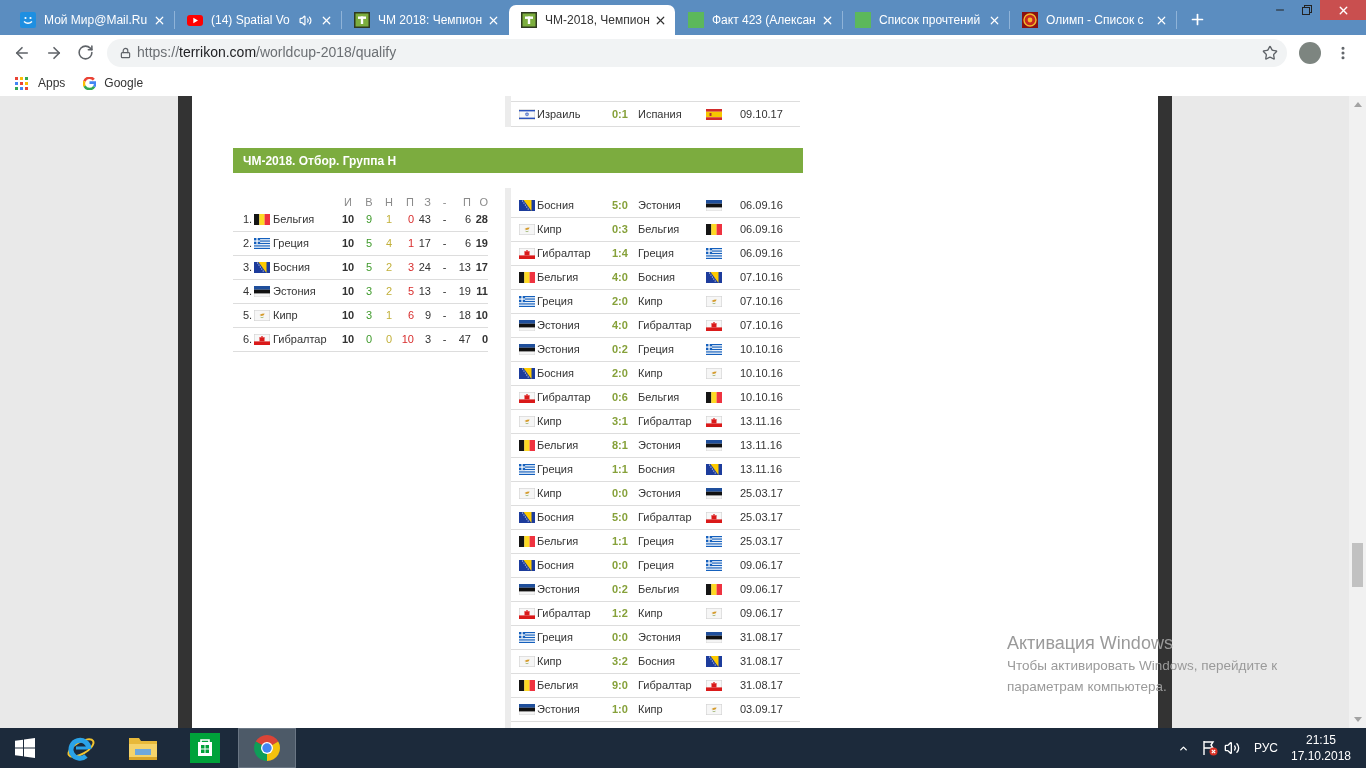 The height and width of the screenshot is (768, 1366). What do you see at coordinates (464, 268) in the screenshot?
I see `goals-conceded: 13` at bounding box center [464, 268].